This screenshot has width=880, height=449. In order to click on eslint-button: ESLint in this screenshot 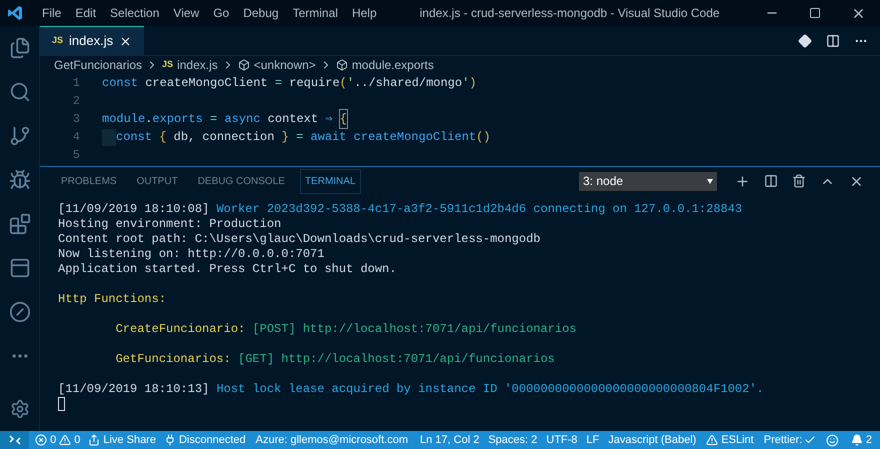, I will do `click(730, 440)`.